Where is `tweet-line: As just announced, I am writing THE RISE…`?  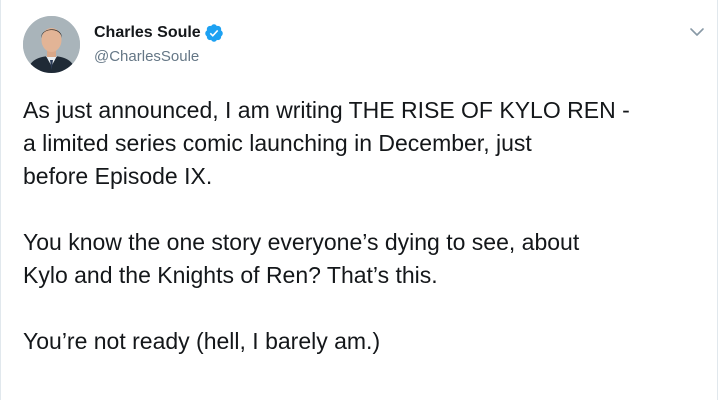
tweet-line: As just announced, I am writing THE RISE… is located at coordinates (326, 110).